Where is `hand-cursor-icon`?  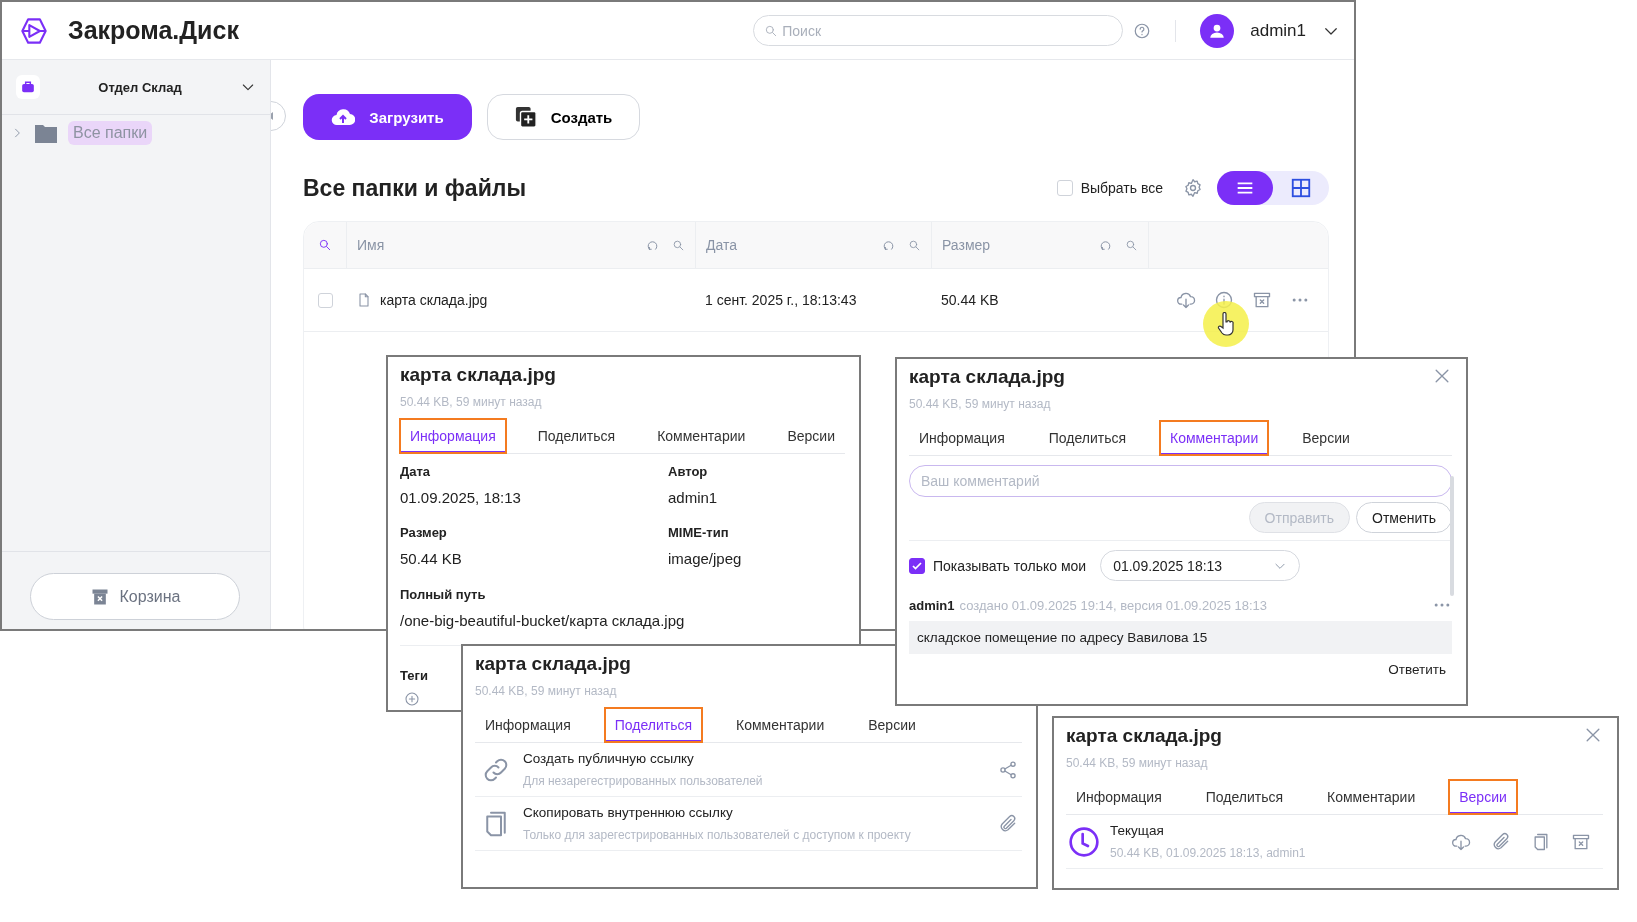
hand-cursor-icon is located at coordinates (1226, 324).